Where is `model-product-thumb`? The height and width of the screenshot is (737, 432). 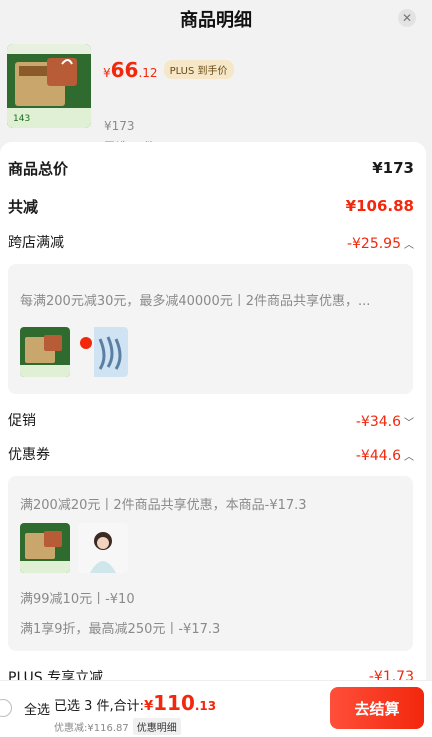
model-product-thumb is located at coordinates (103, 548).